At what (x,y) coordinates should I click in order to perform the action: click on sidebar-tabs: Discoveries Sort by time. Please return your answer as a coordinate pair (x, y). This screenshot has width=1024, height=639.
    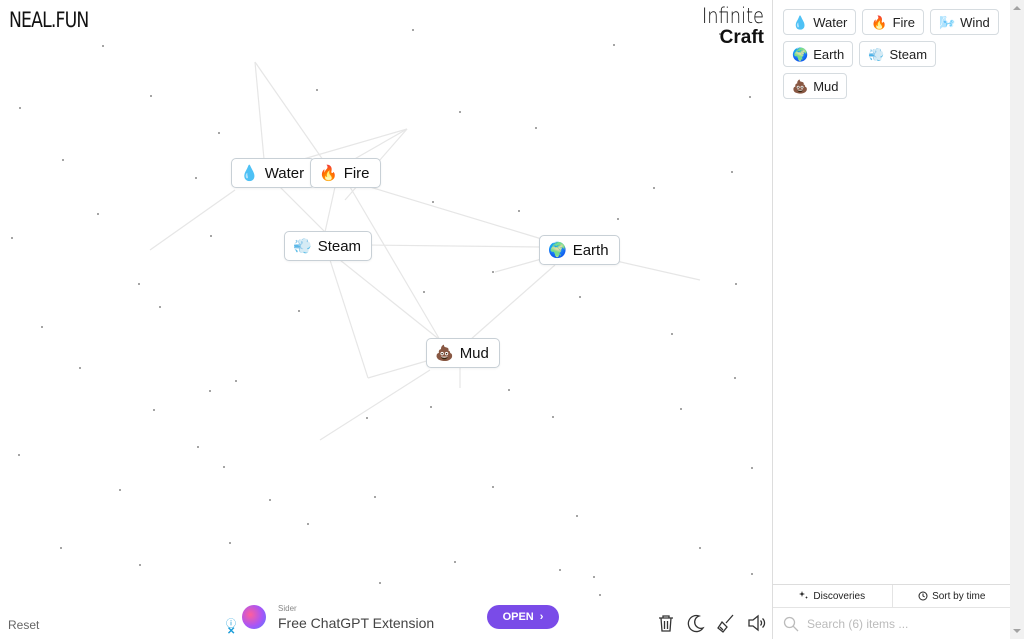
    Looking at the image, I should click on (892, 596).